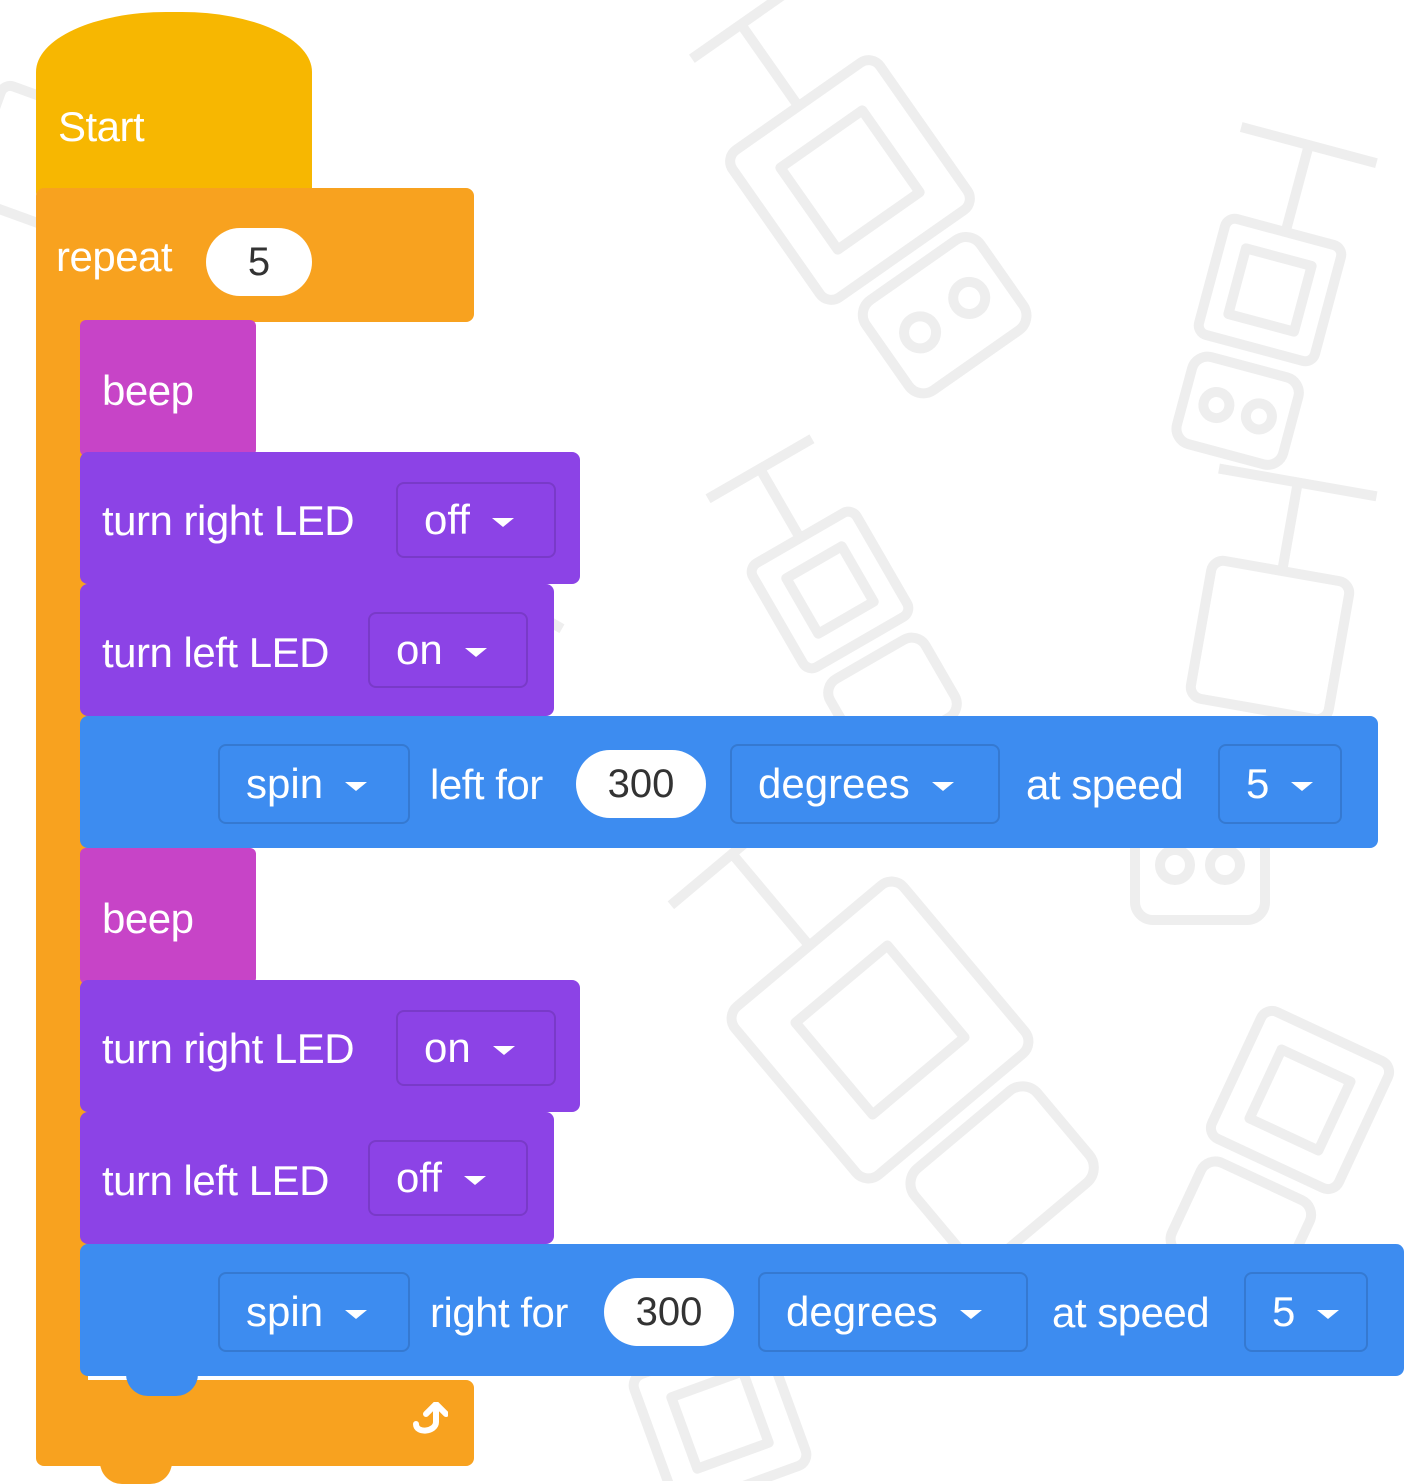 The width and height of the screenshot is (1419, 1484). What do you see at coordinates (259, 262) in the screenshot?
I see `repeat-count-input: 5` at bounding box center [259, 262].